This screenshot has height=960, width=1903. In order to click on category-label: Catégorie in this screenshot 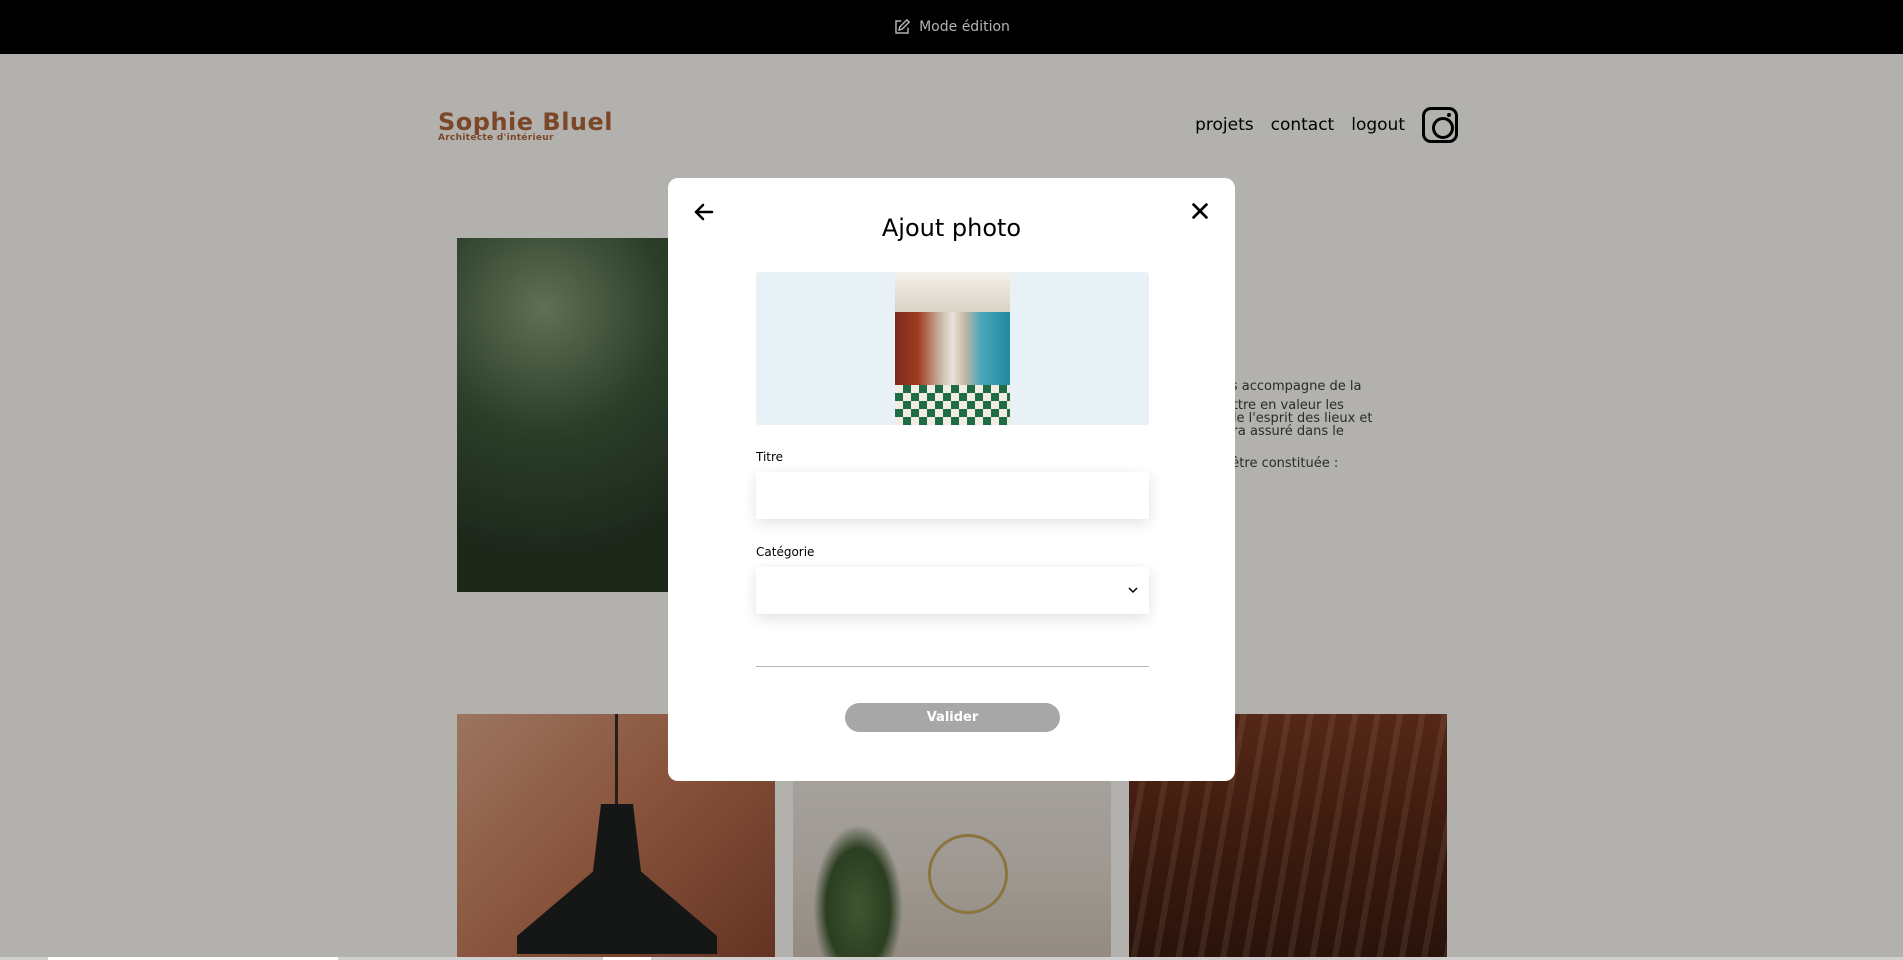, I will do `click(785, 552)`.